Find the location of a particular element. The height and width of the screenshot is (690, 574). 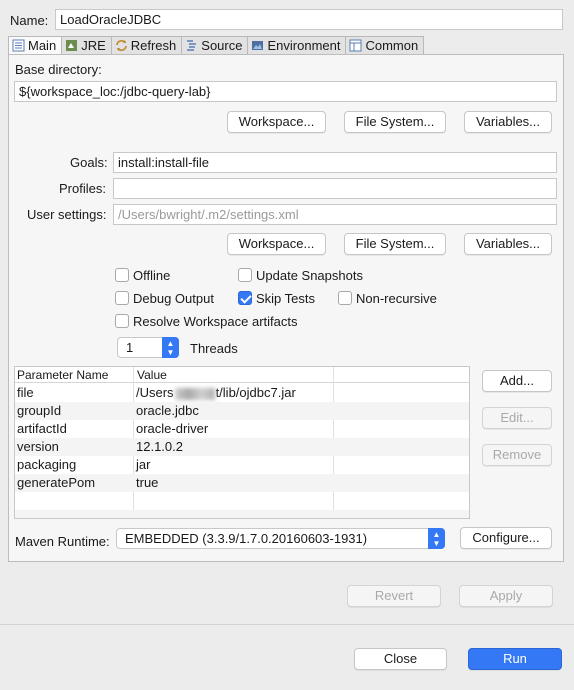

non-recursive-label: Non-recursive is located at coordinates (396, 298).